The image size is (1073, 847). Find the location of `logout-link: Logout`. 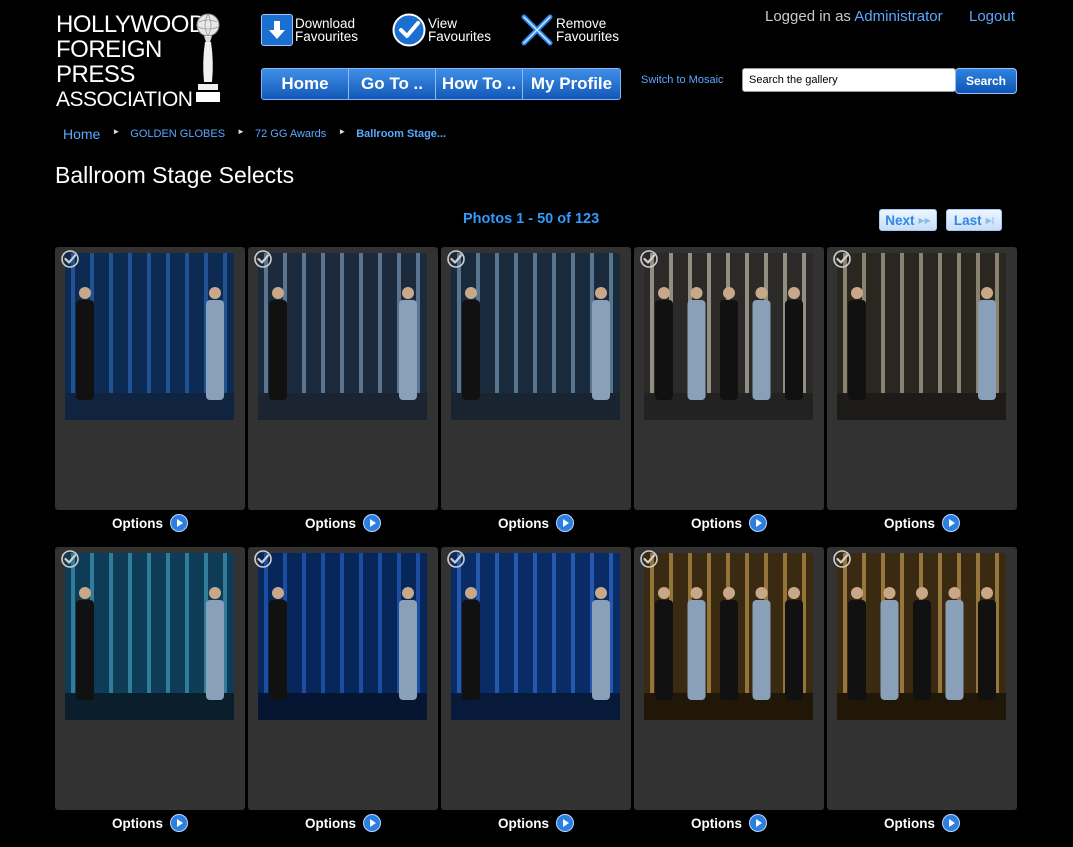

logout-link: Logout is located at coordinates (992, 16).